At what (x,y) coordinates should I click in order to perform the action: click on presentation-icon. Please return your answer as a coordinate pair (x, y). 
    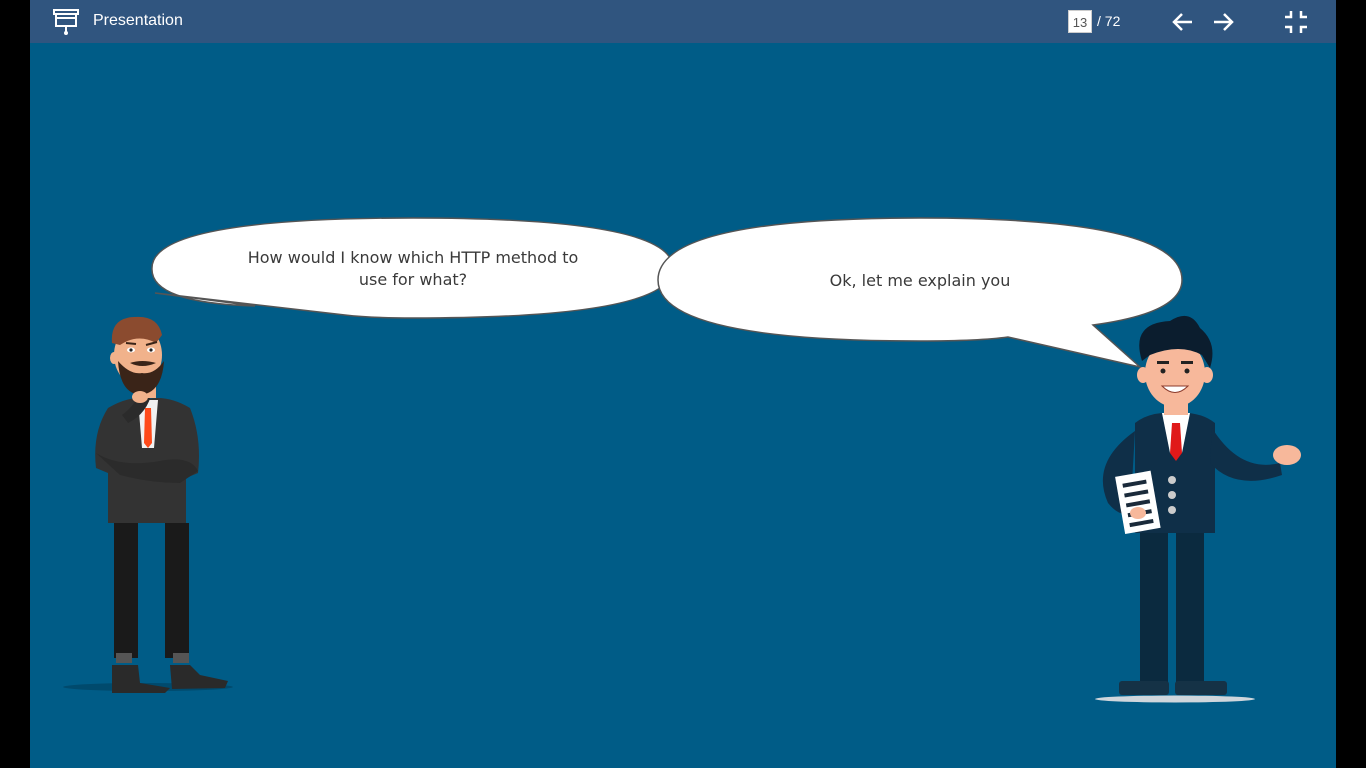
    Looking at the image, I should click on (66, 22).